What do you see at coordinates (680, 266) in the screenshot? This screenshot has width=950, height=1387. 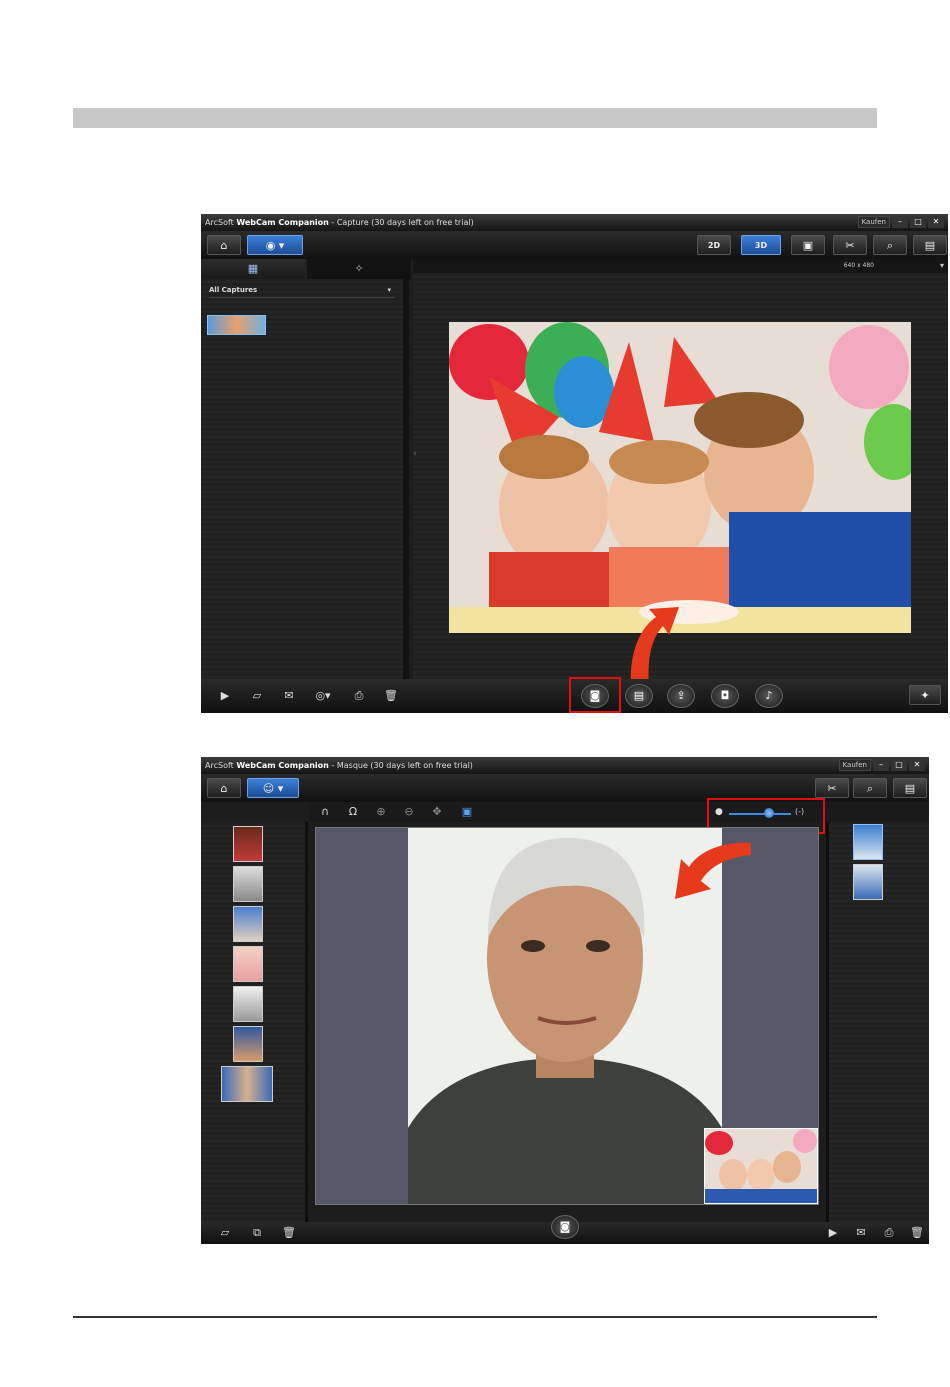 I see `resolution-bar: 640 x 480 ▾` at bounding box center [680, 266].